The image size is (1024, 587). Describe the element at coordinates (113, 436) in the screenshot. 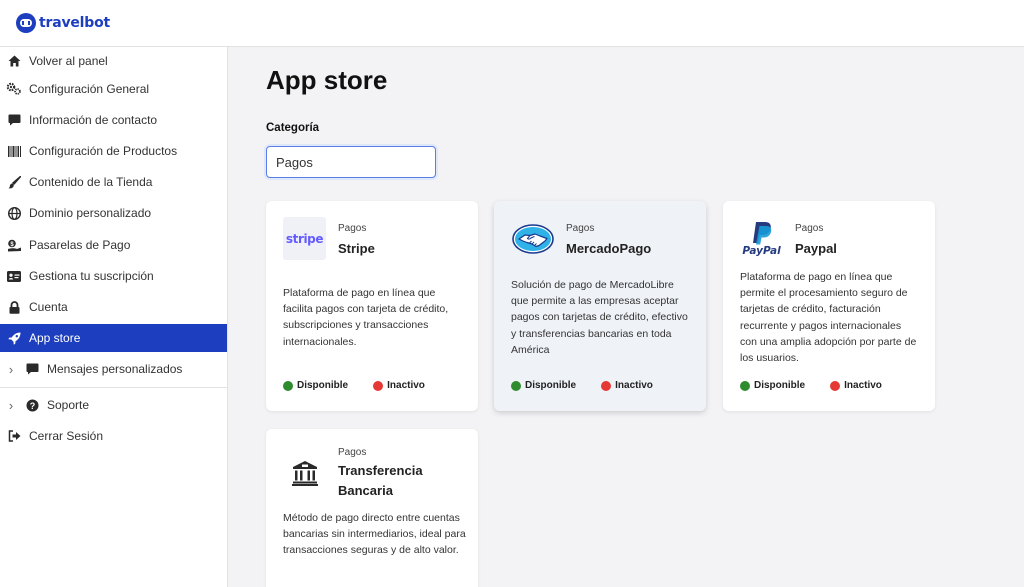

I see `sidebar-item-cerrar-sesion: Cerrar Sesión` at that location.